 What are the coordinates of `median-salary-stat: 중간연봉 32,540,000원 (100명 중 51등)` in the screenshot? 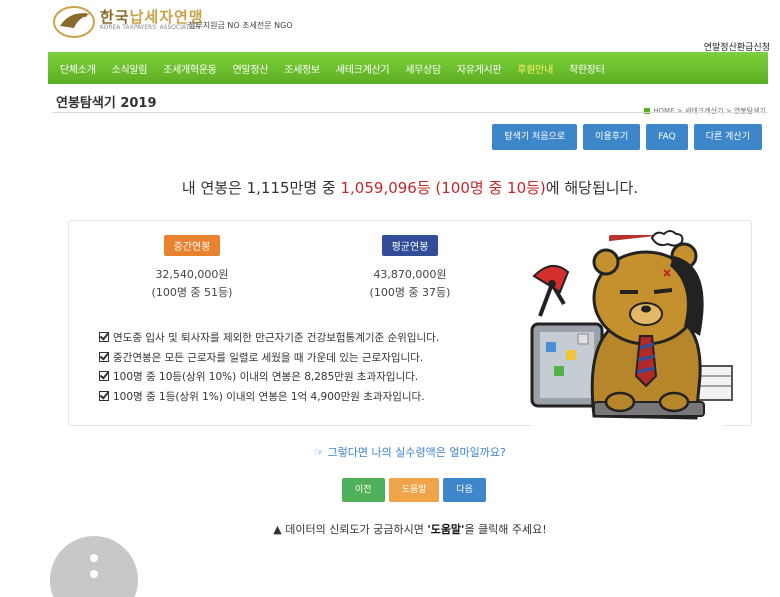 It's located at (192, 267).